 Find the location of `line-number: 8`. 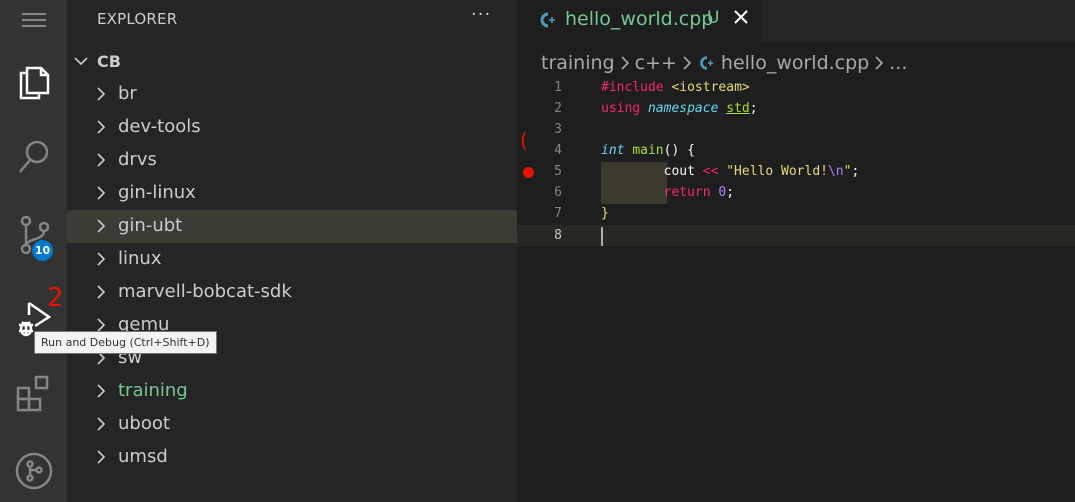

line-number: 8 is located at coordinates (558, 235).